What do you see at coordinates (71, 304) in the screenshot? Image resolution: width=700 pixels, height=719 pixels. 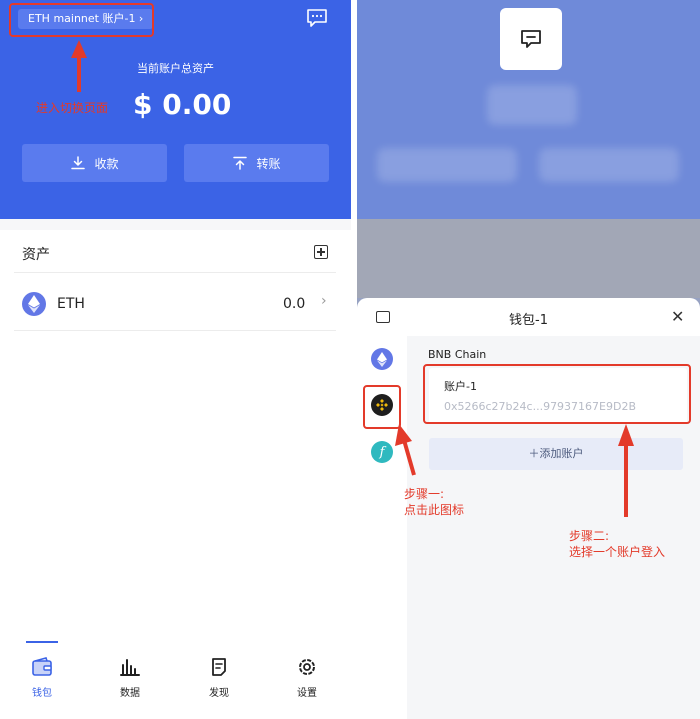 I see `asset-symbol: ETH` at bounding box center [71, 304].